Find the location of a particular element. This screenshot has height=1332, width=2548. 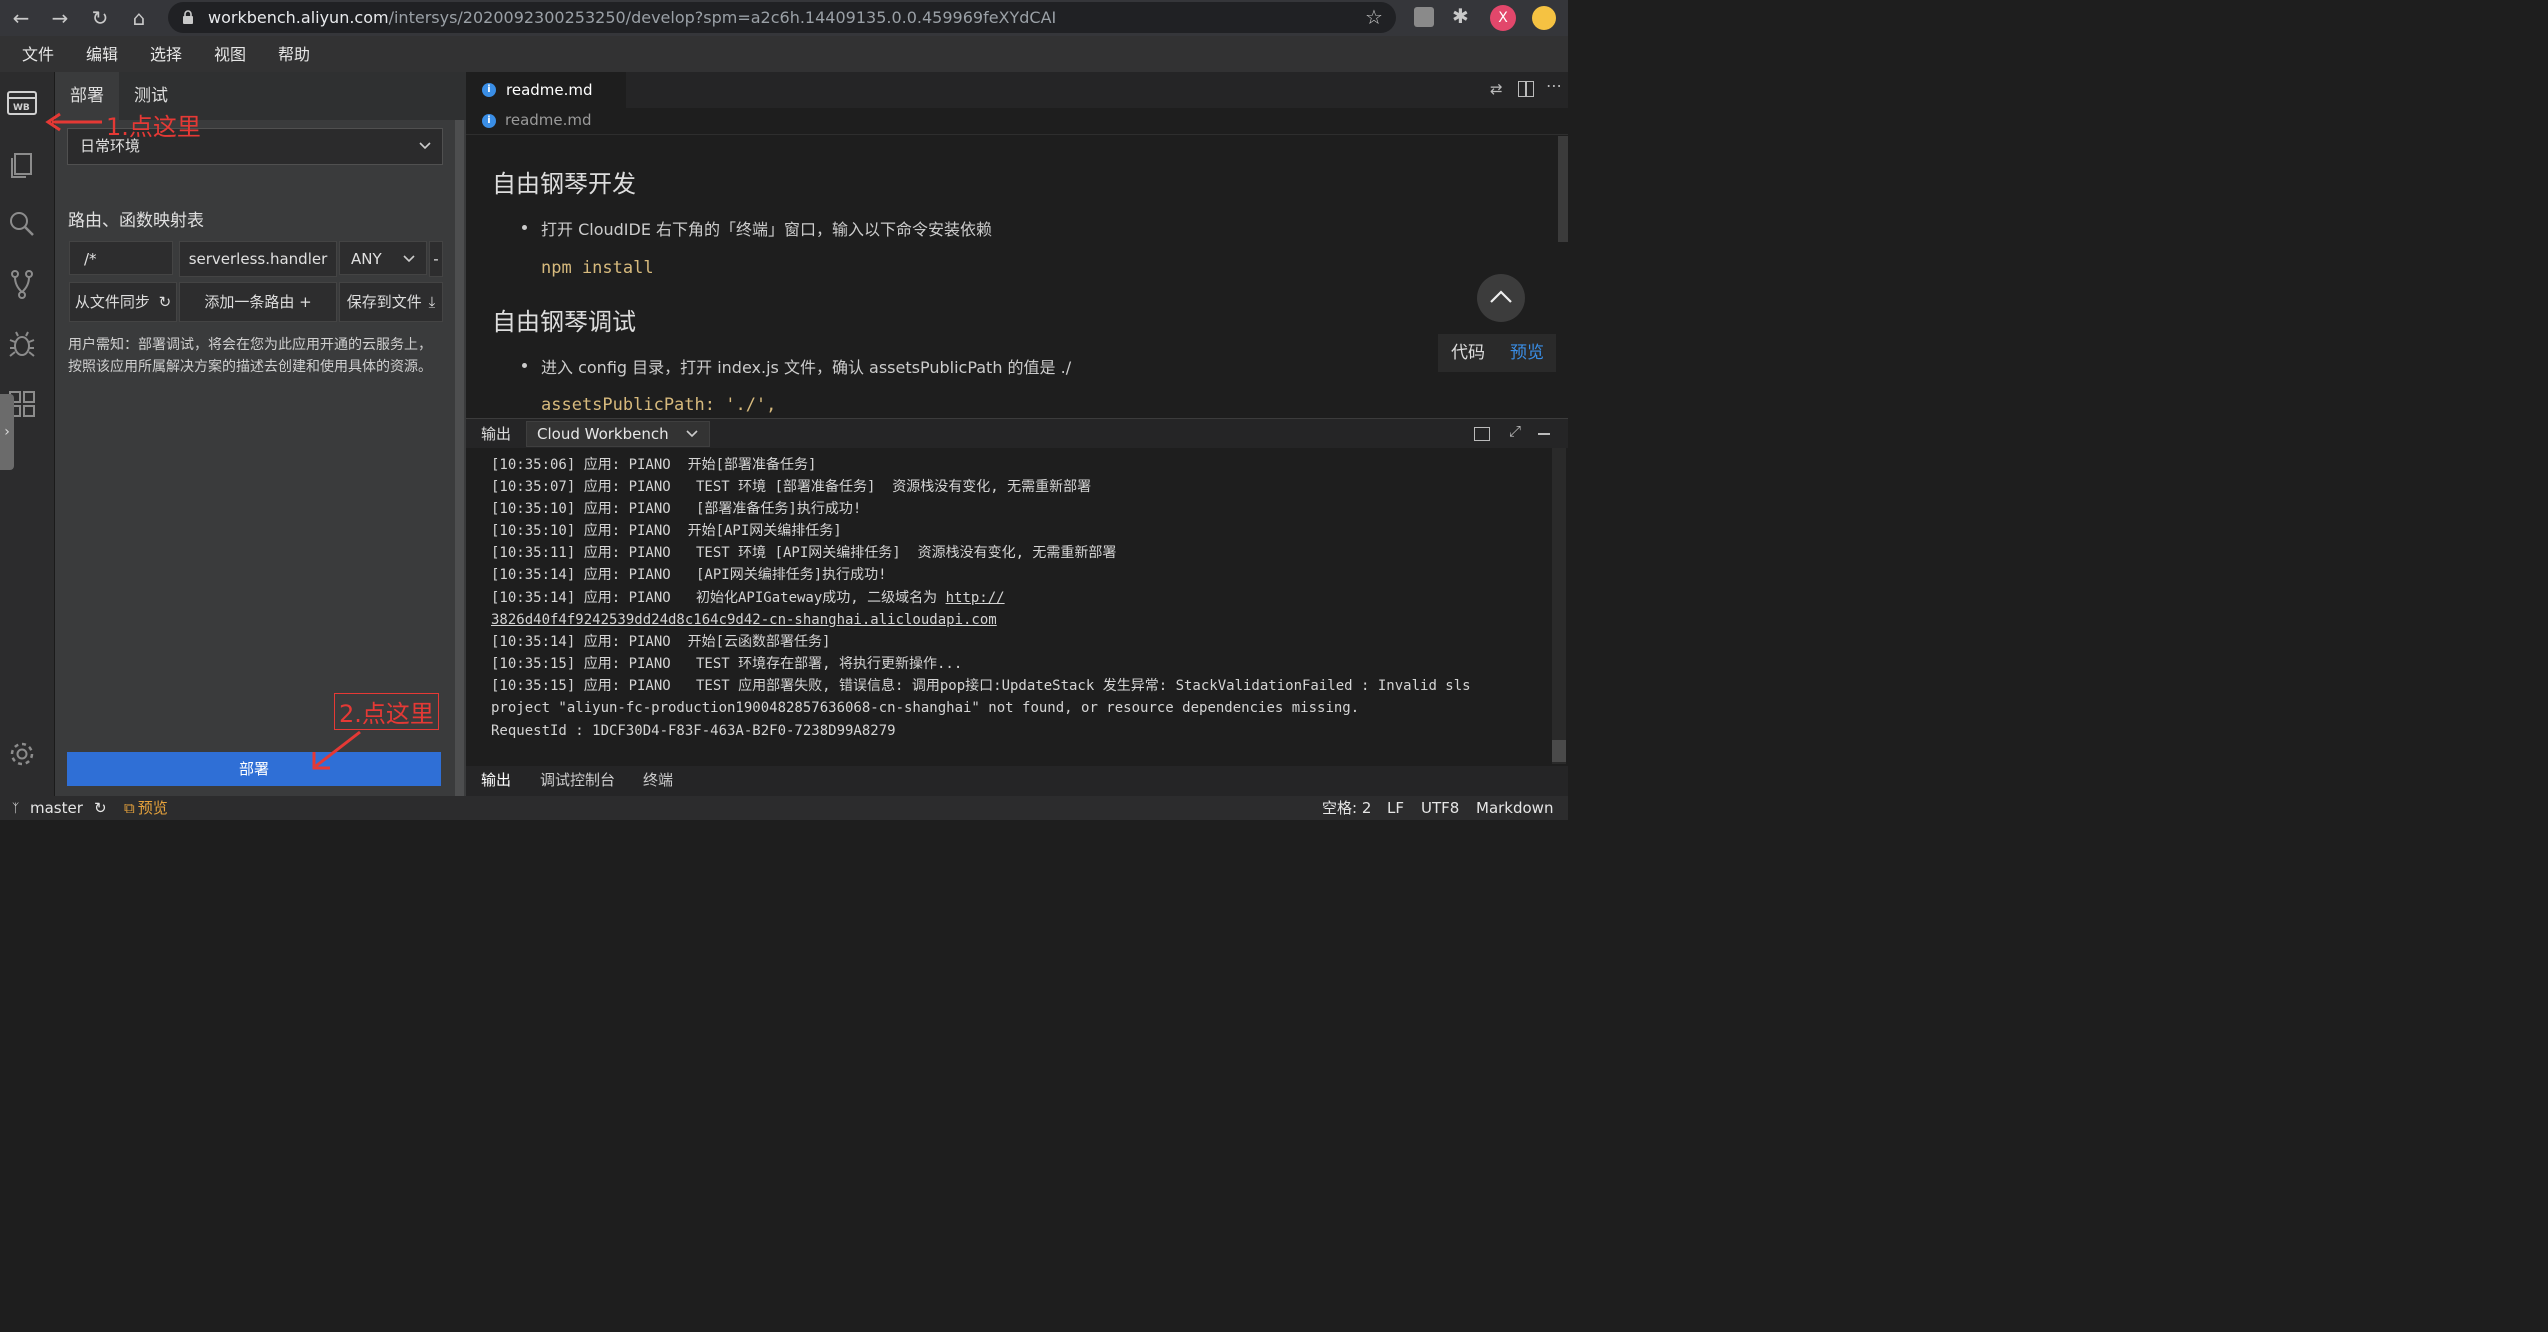

branch-icon: ᛉ is located at coordinates (16, 808).